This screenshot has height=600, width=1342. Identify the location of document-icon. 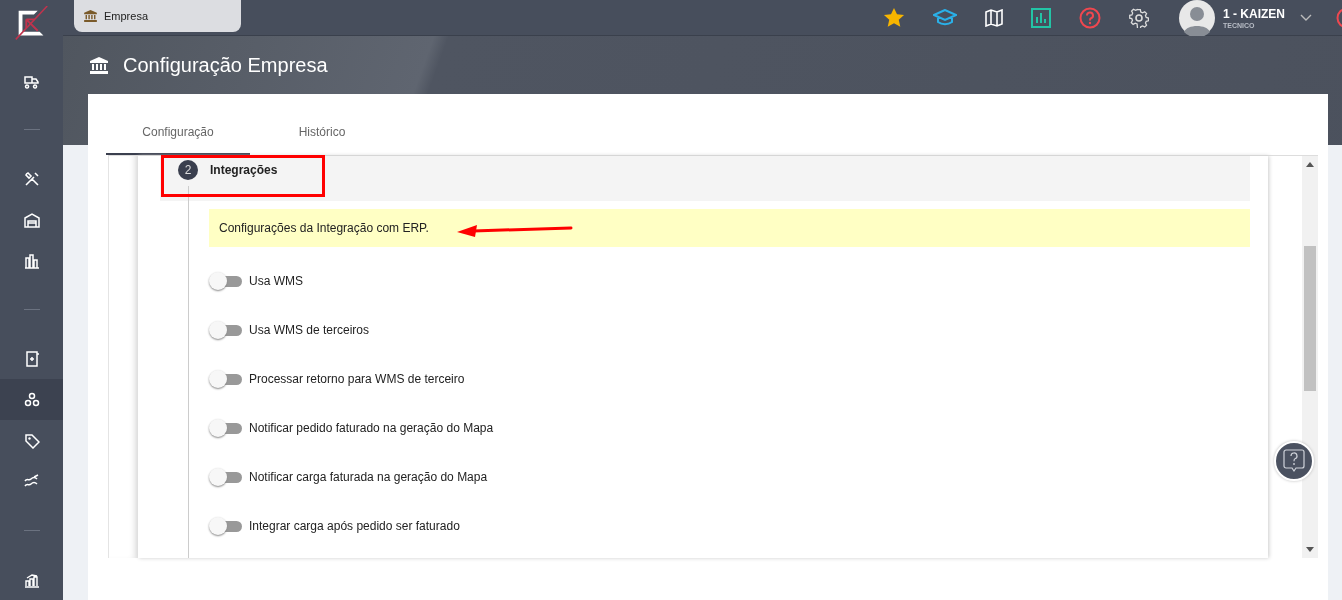
(31, 358).